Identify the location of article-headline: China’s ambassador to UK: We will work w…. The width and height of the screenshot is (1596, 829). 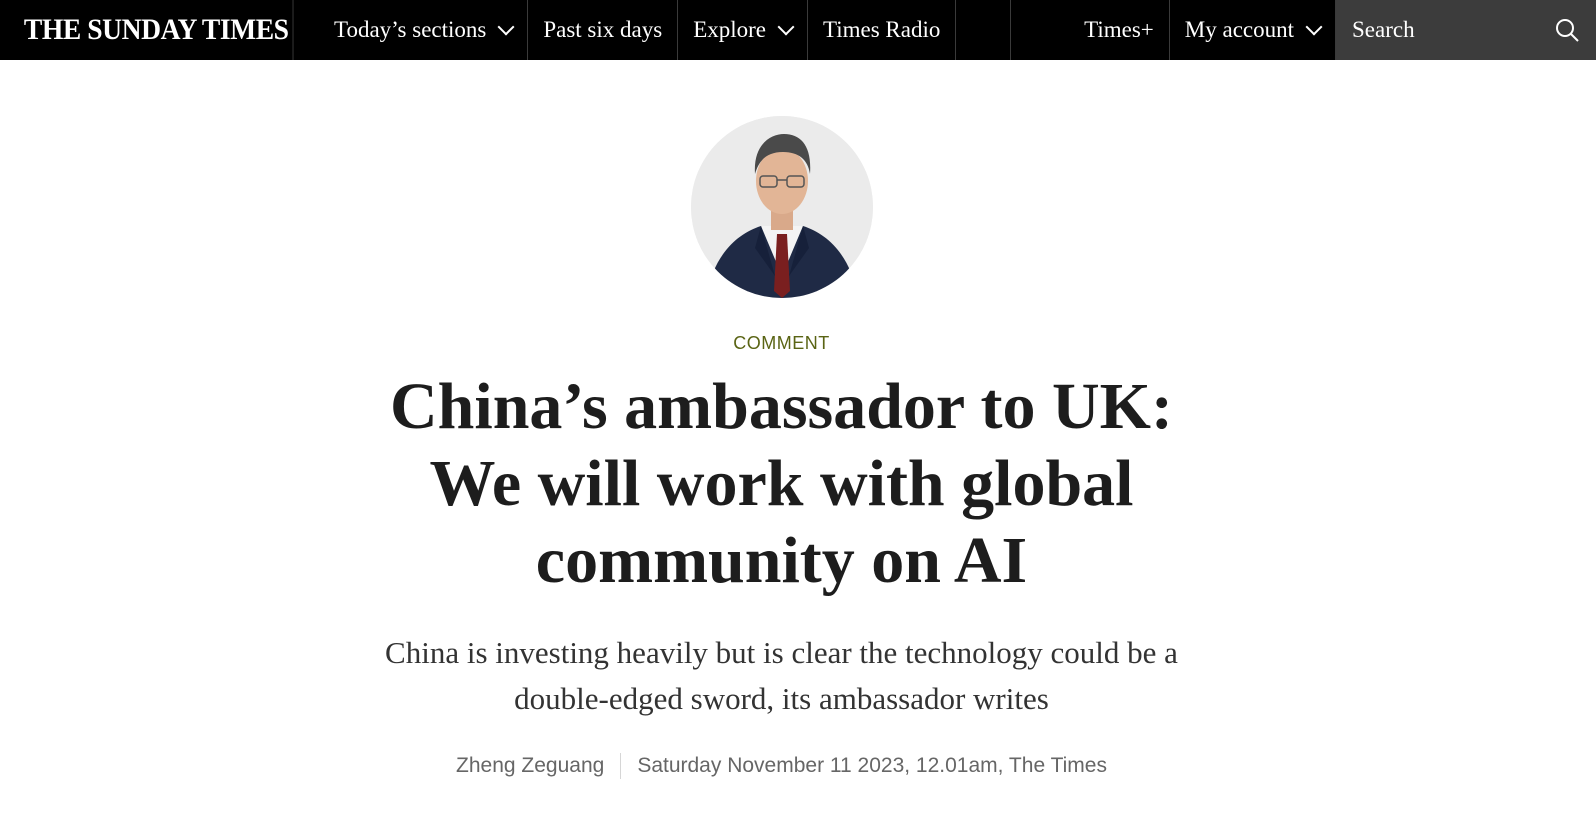
(781, 483).